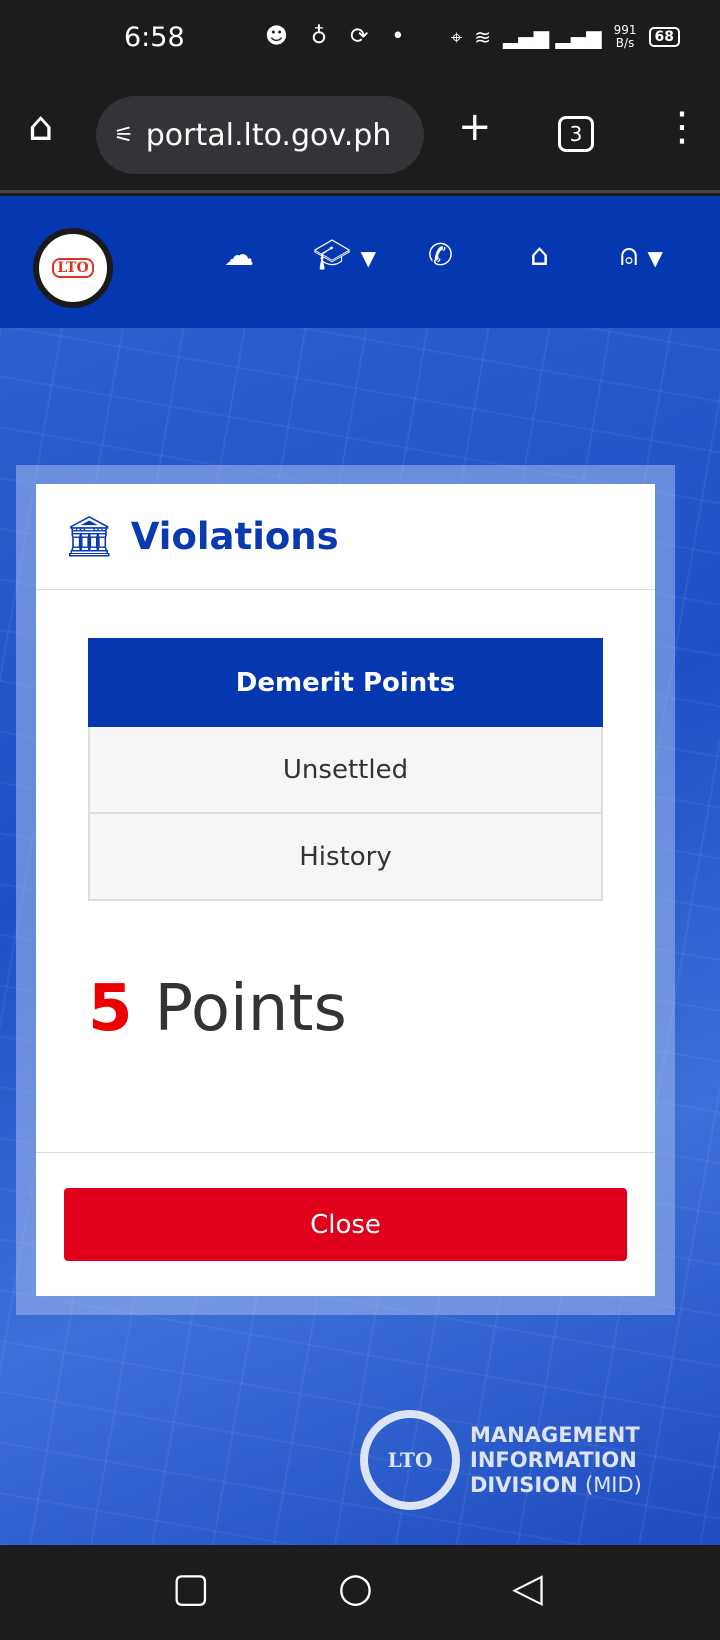  I want to click on speed-unit: B/s, so click(625, 43).